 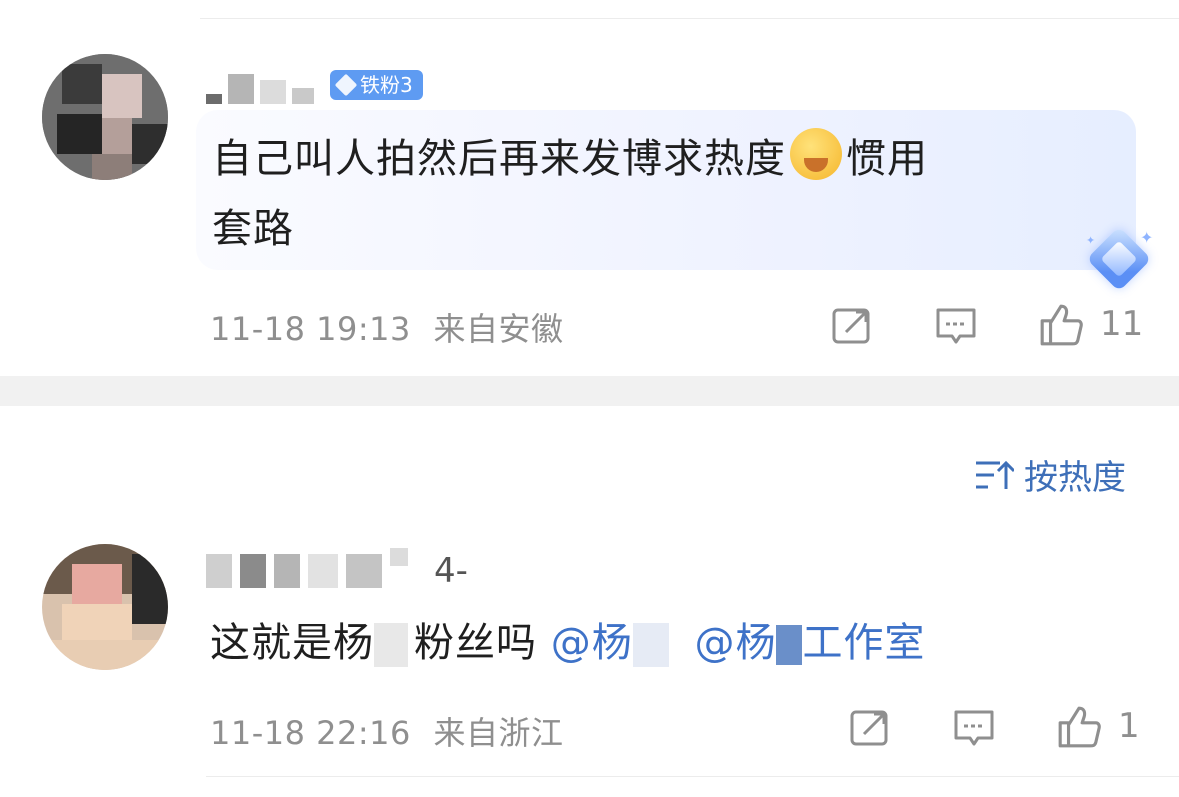 What do you see at coordinates (498, 733) in the screenshot?
I see `comment-location: 来自浙江` at bounding box center [498, 733].